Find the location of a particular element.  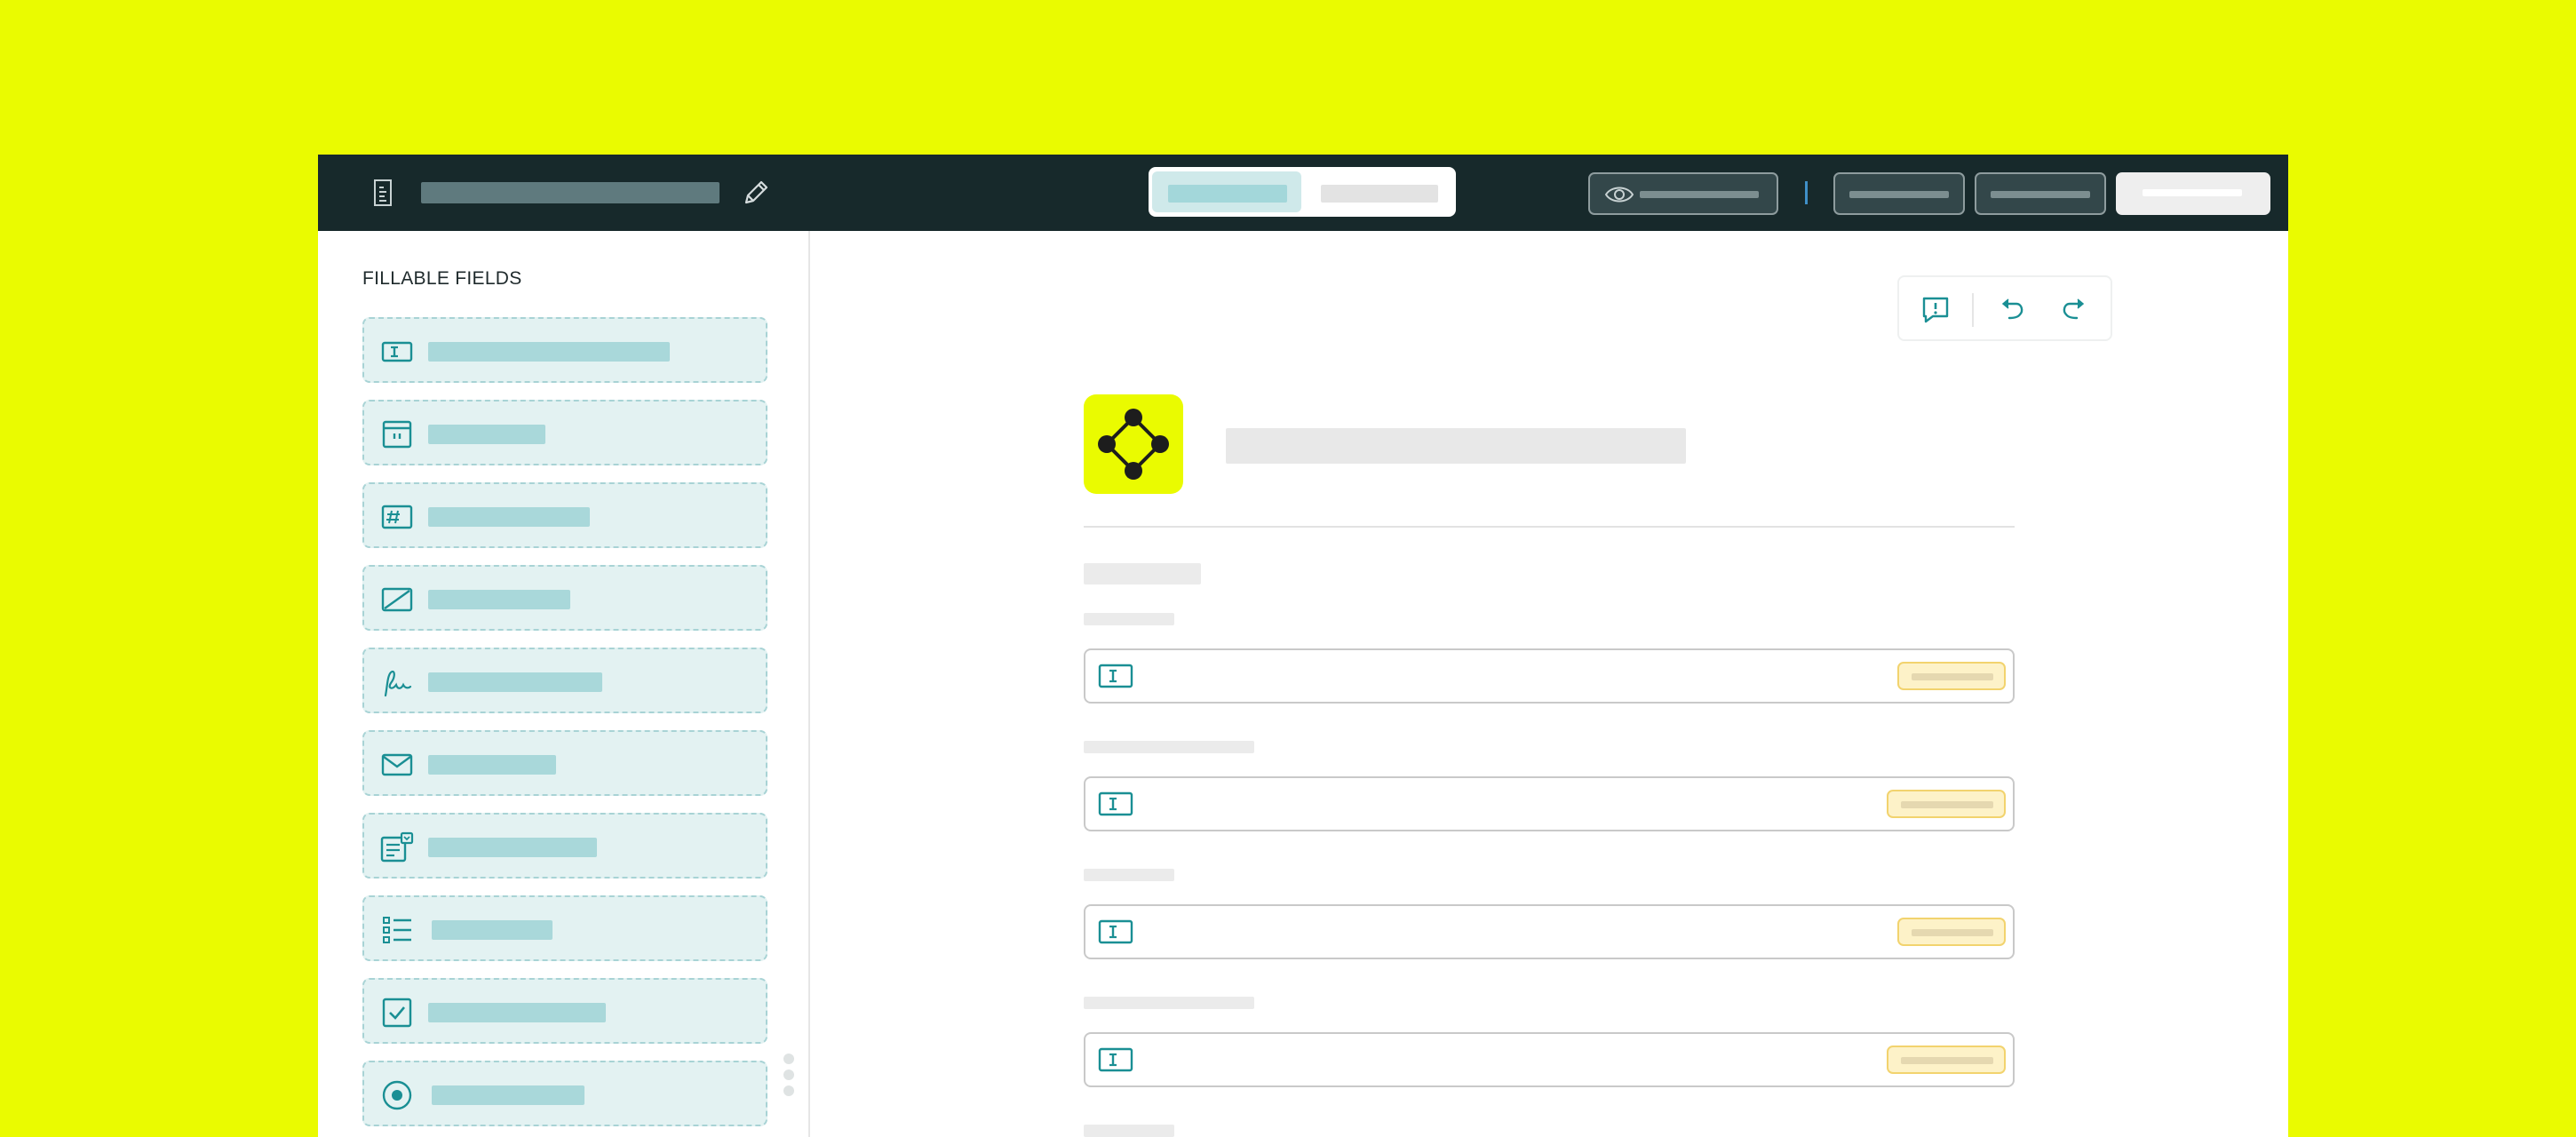

field-item-number is located at coordinates (564, 515).